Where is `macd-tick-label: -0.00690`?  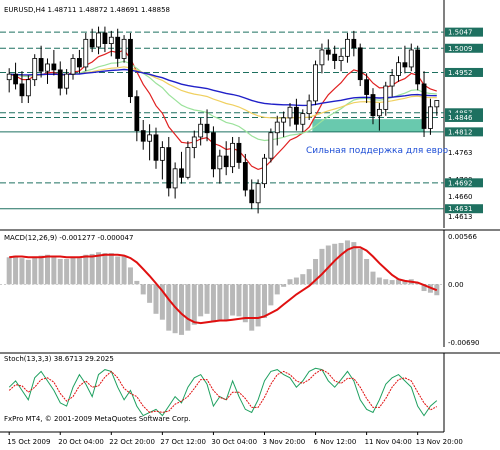
macd-tick-label: -0.00690 is located at coordinates (463, 343).